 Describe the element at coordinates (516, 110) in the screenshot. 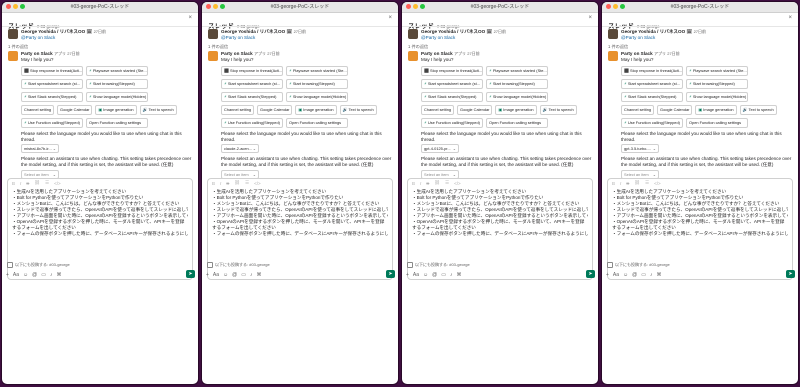

I see `action-button: ▣ Image generation` at that location.